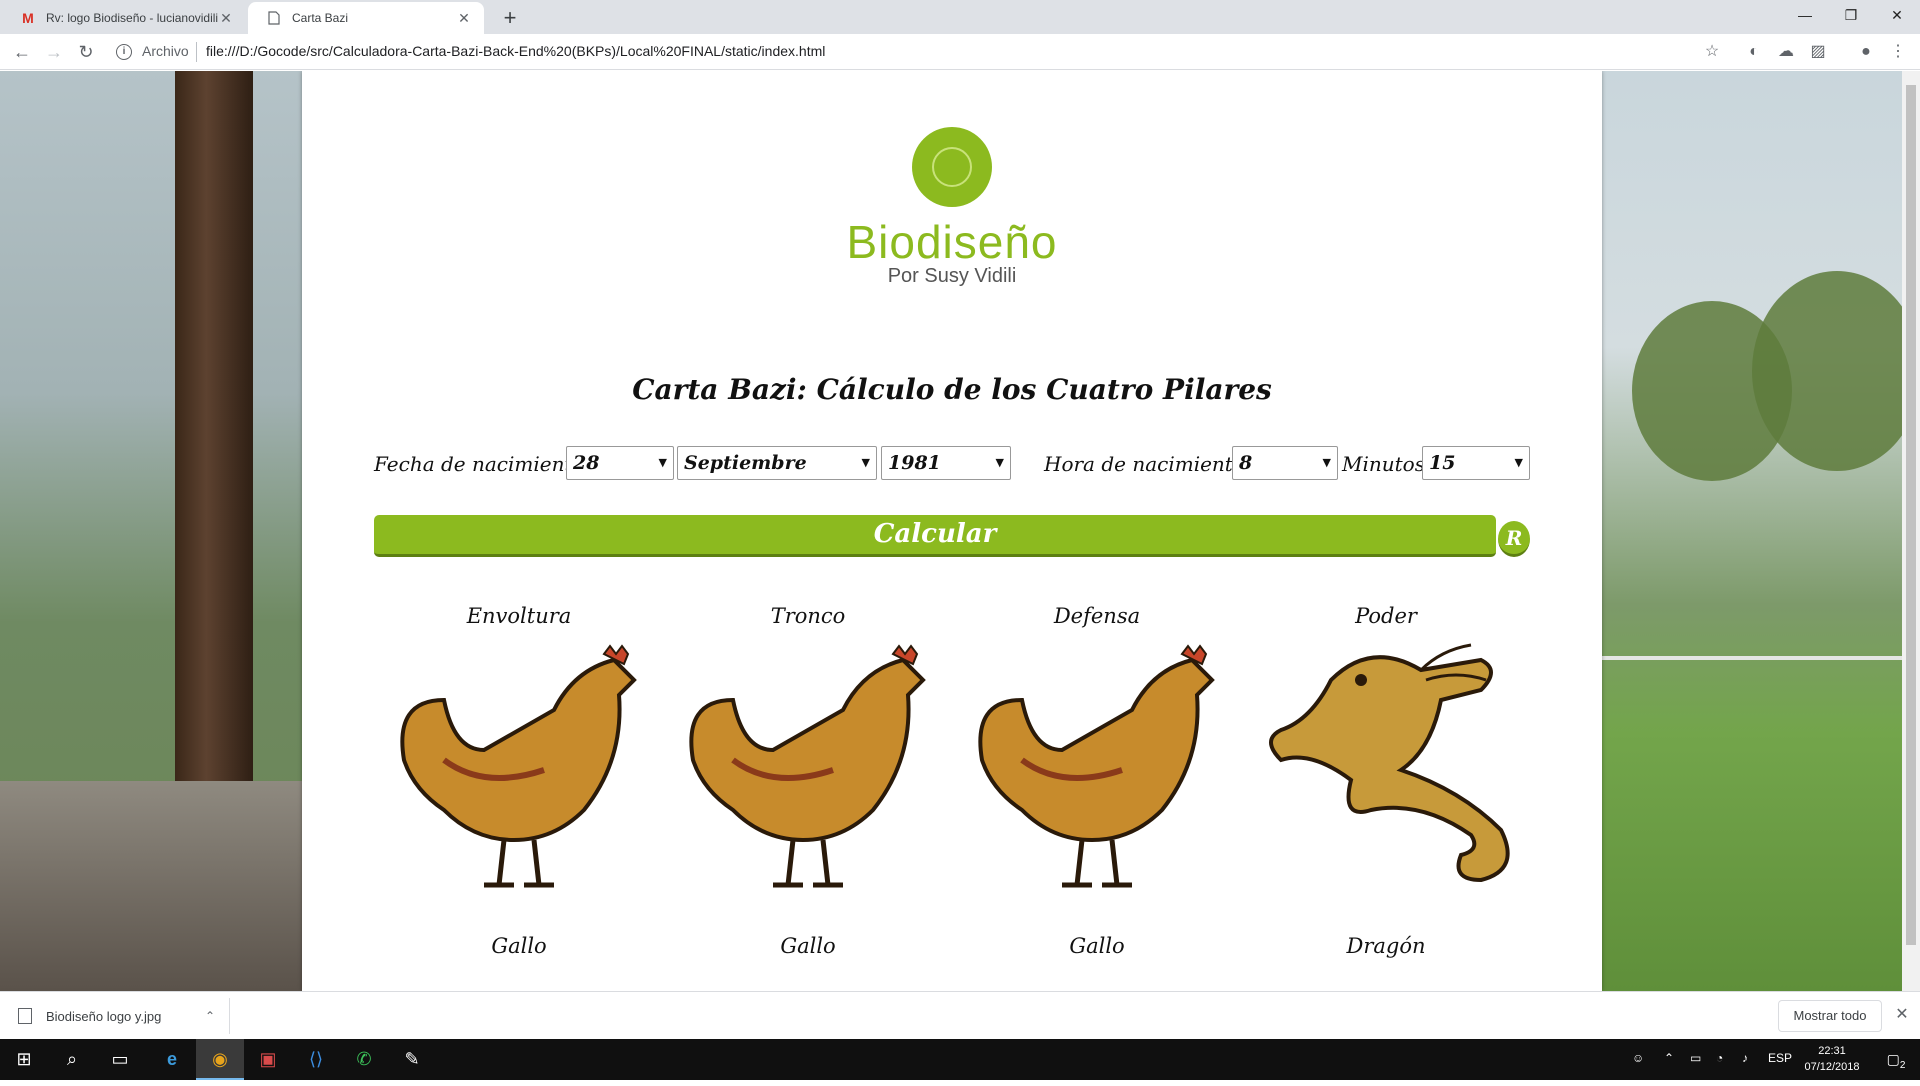  I want to click on year-value: 1981, so click(914, 463).